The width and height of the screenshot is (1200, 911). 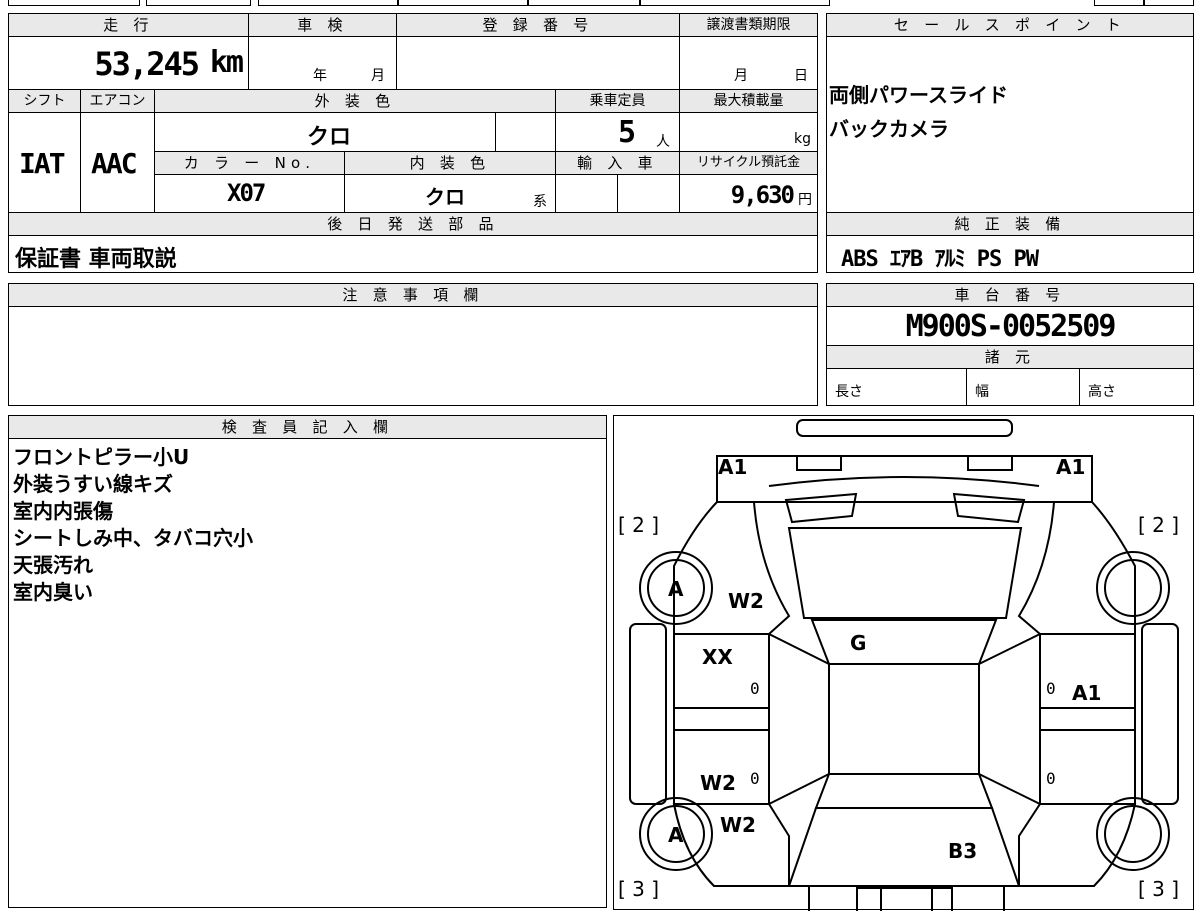 What do you see at coordinates (718, 783) in the screenshot?
I see `mark-w2-rear-door: W2` at bounding box center [718, 783].